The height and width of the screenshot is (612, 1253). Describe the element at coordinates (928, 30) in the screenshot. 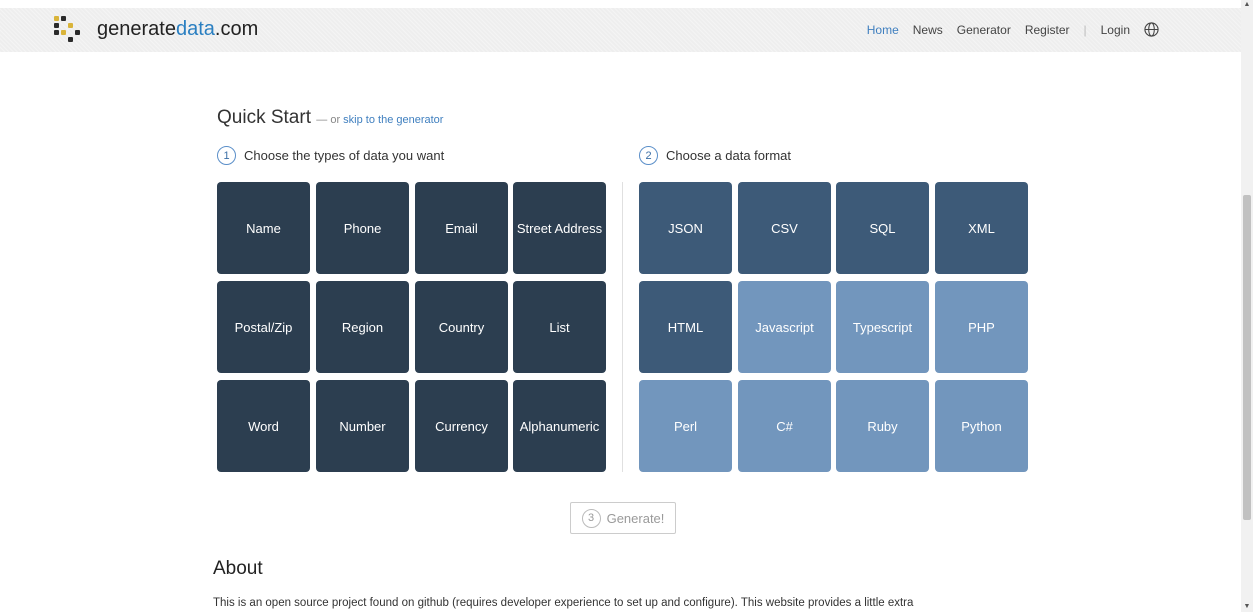

I see `nav-news: News` at that location.